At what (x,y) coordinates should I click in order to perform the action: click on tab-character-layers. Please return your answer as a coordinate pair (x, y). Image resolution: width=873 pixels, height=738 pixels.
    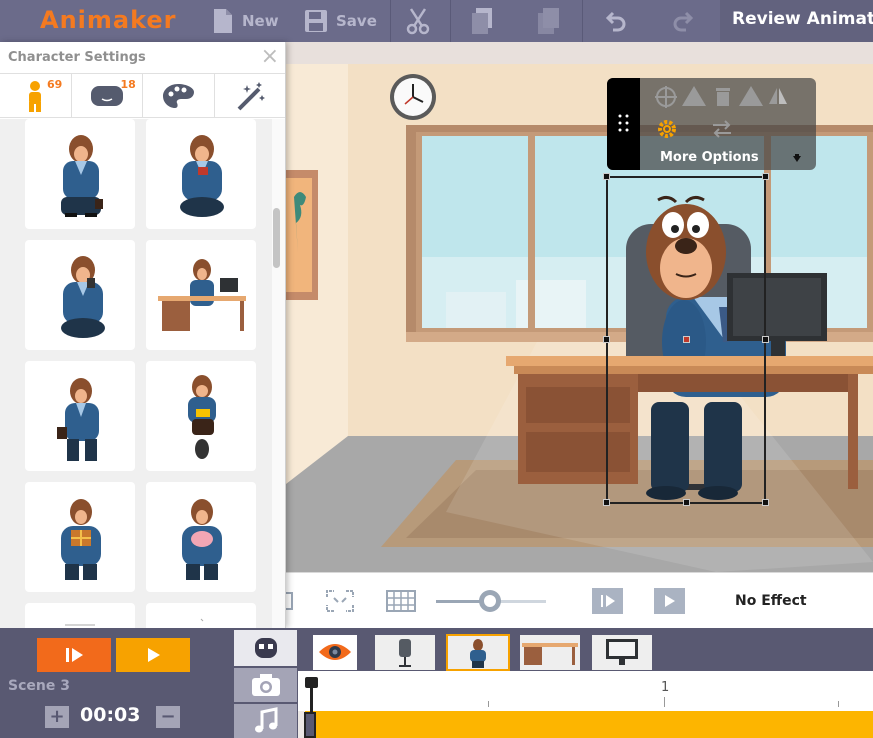
    Looking at the image, I should click on (265, 648).